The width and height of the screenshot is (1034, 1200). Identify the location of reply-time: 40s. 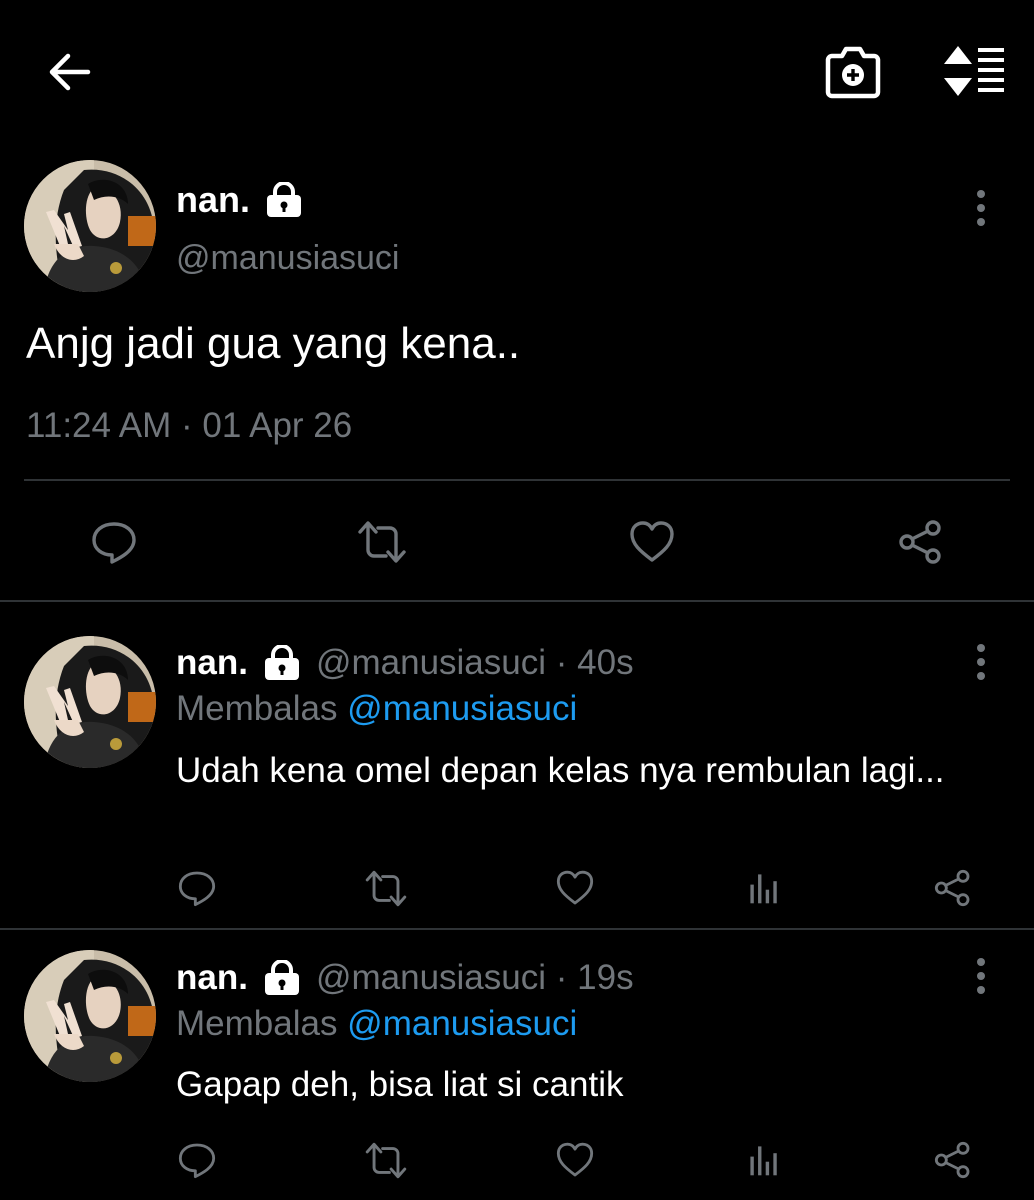
(605, 662).